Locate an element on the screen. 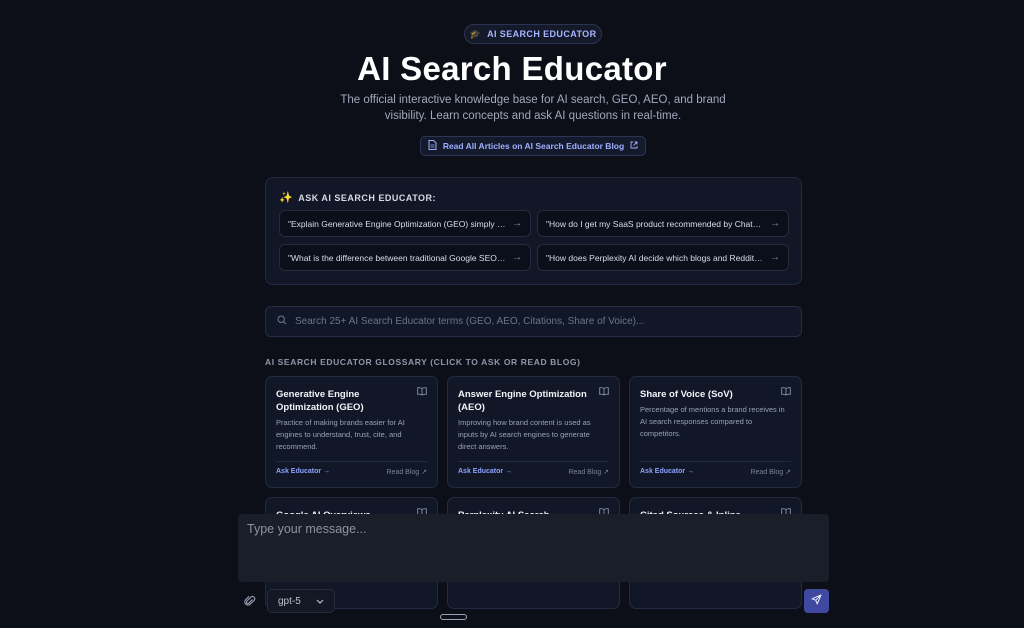  chevron-down-icon is located at coordinates (320, 601).